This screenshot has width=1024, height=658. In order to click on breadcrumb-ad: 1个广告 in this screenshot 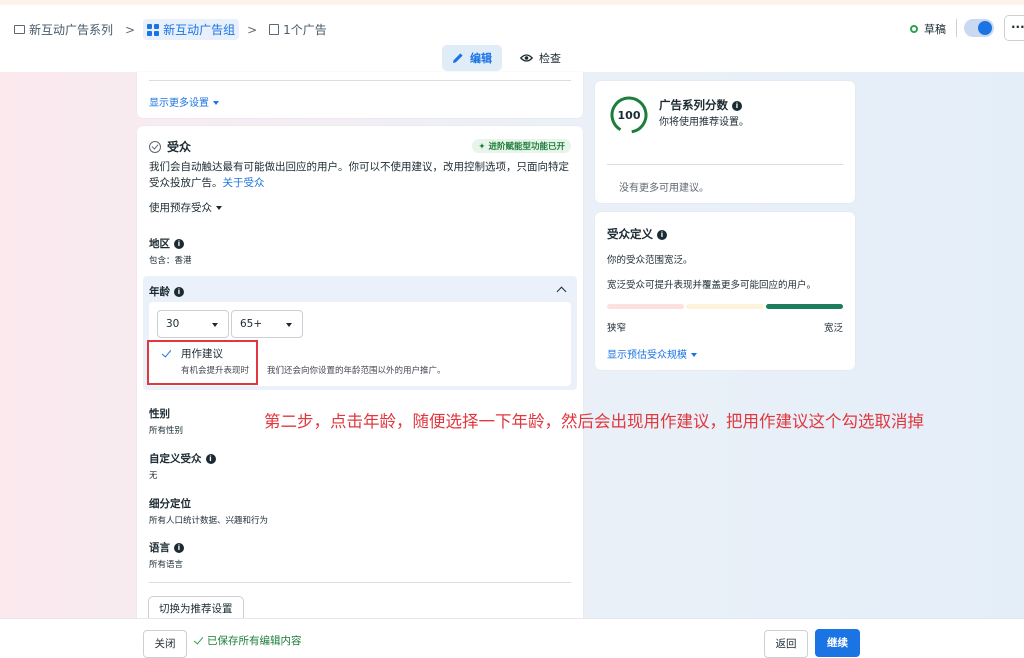, I will do `click(298, 29)`.